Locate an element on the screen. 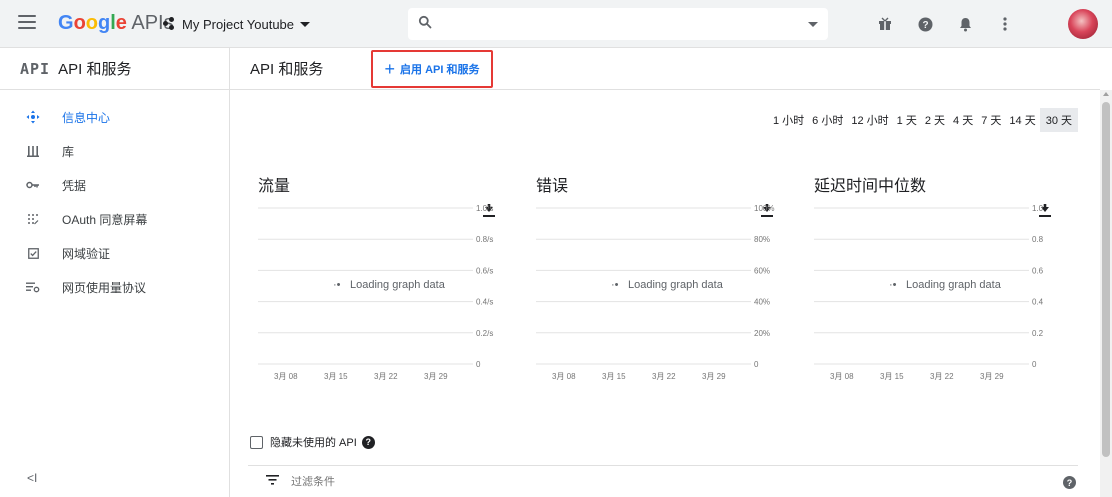 The image size is (1112, 497). project-dots-icon is located at coordinates (170, 24).